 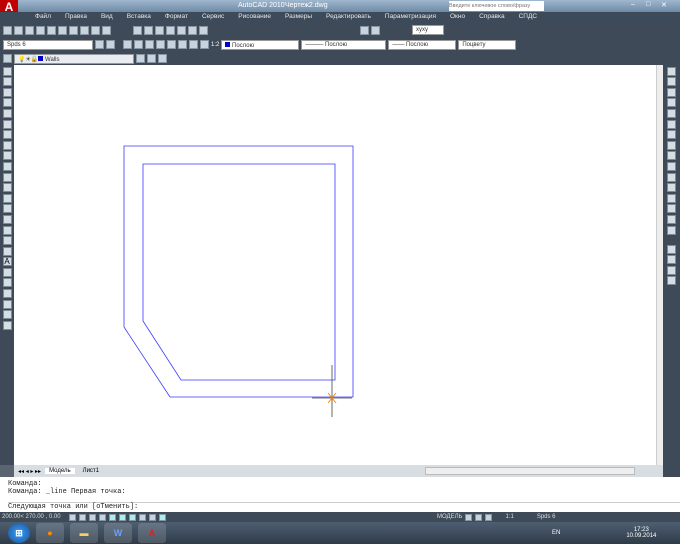 What do you see at coordinates (76, 17) in the screenshot?
I see `menu-edit: Правка` at bounding box center [76, 17].